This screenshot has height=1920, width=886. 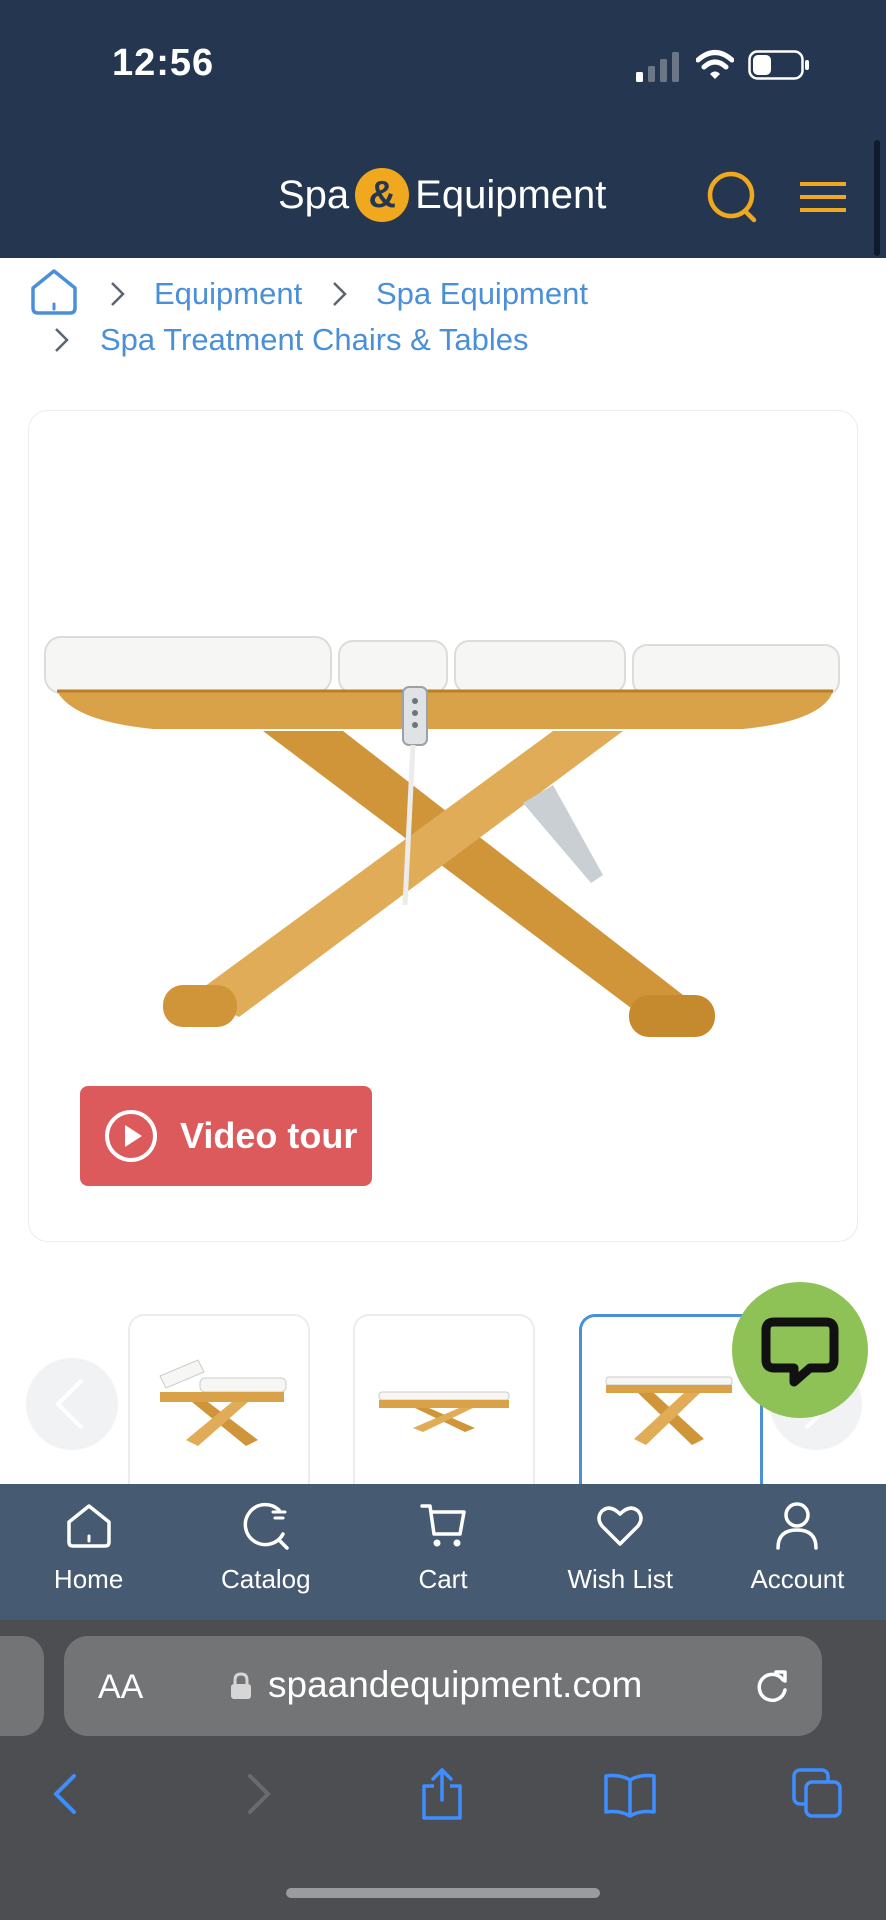 I want to click on video-tour-button: Video tour, so click(x=226, y=1136).